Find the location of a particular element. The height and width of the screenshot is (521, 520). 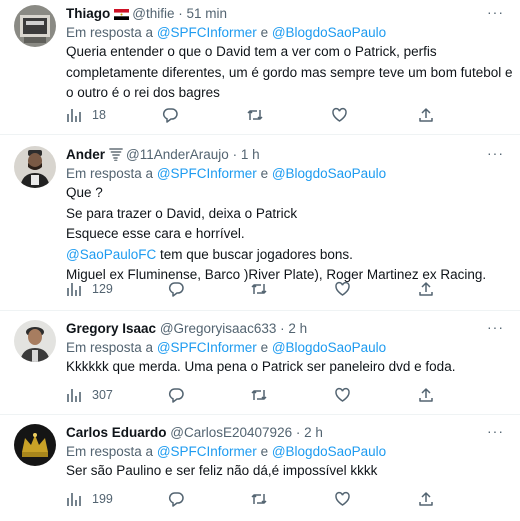

tweet-actions: 18 is located at coordinates (256, 116).